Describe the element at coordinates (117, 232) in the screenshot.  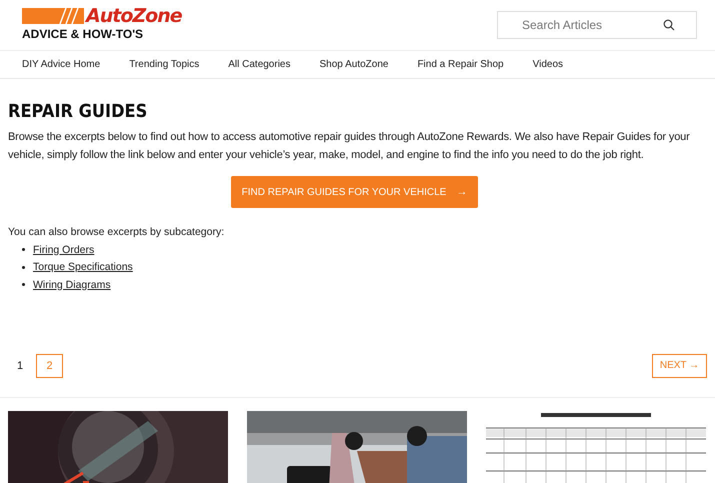
I see `subcategory-intro: You can also browse excerpts by subcategory:` at that location.